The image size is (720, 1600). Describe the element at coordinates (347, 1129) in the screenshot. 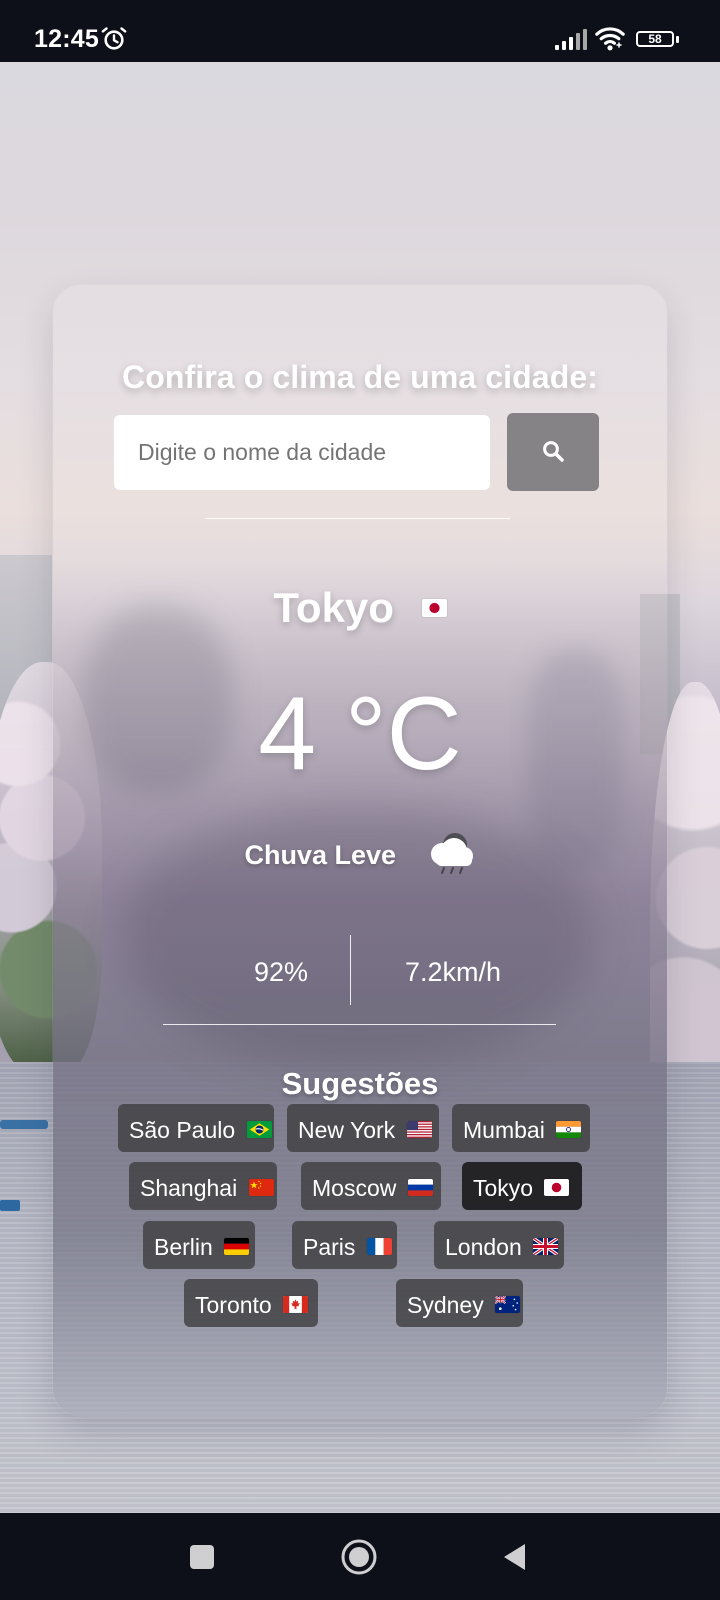

I see `city-suggestion-label: New York` at that location.